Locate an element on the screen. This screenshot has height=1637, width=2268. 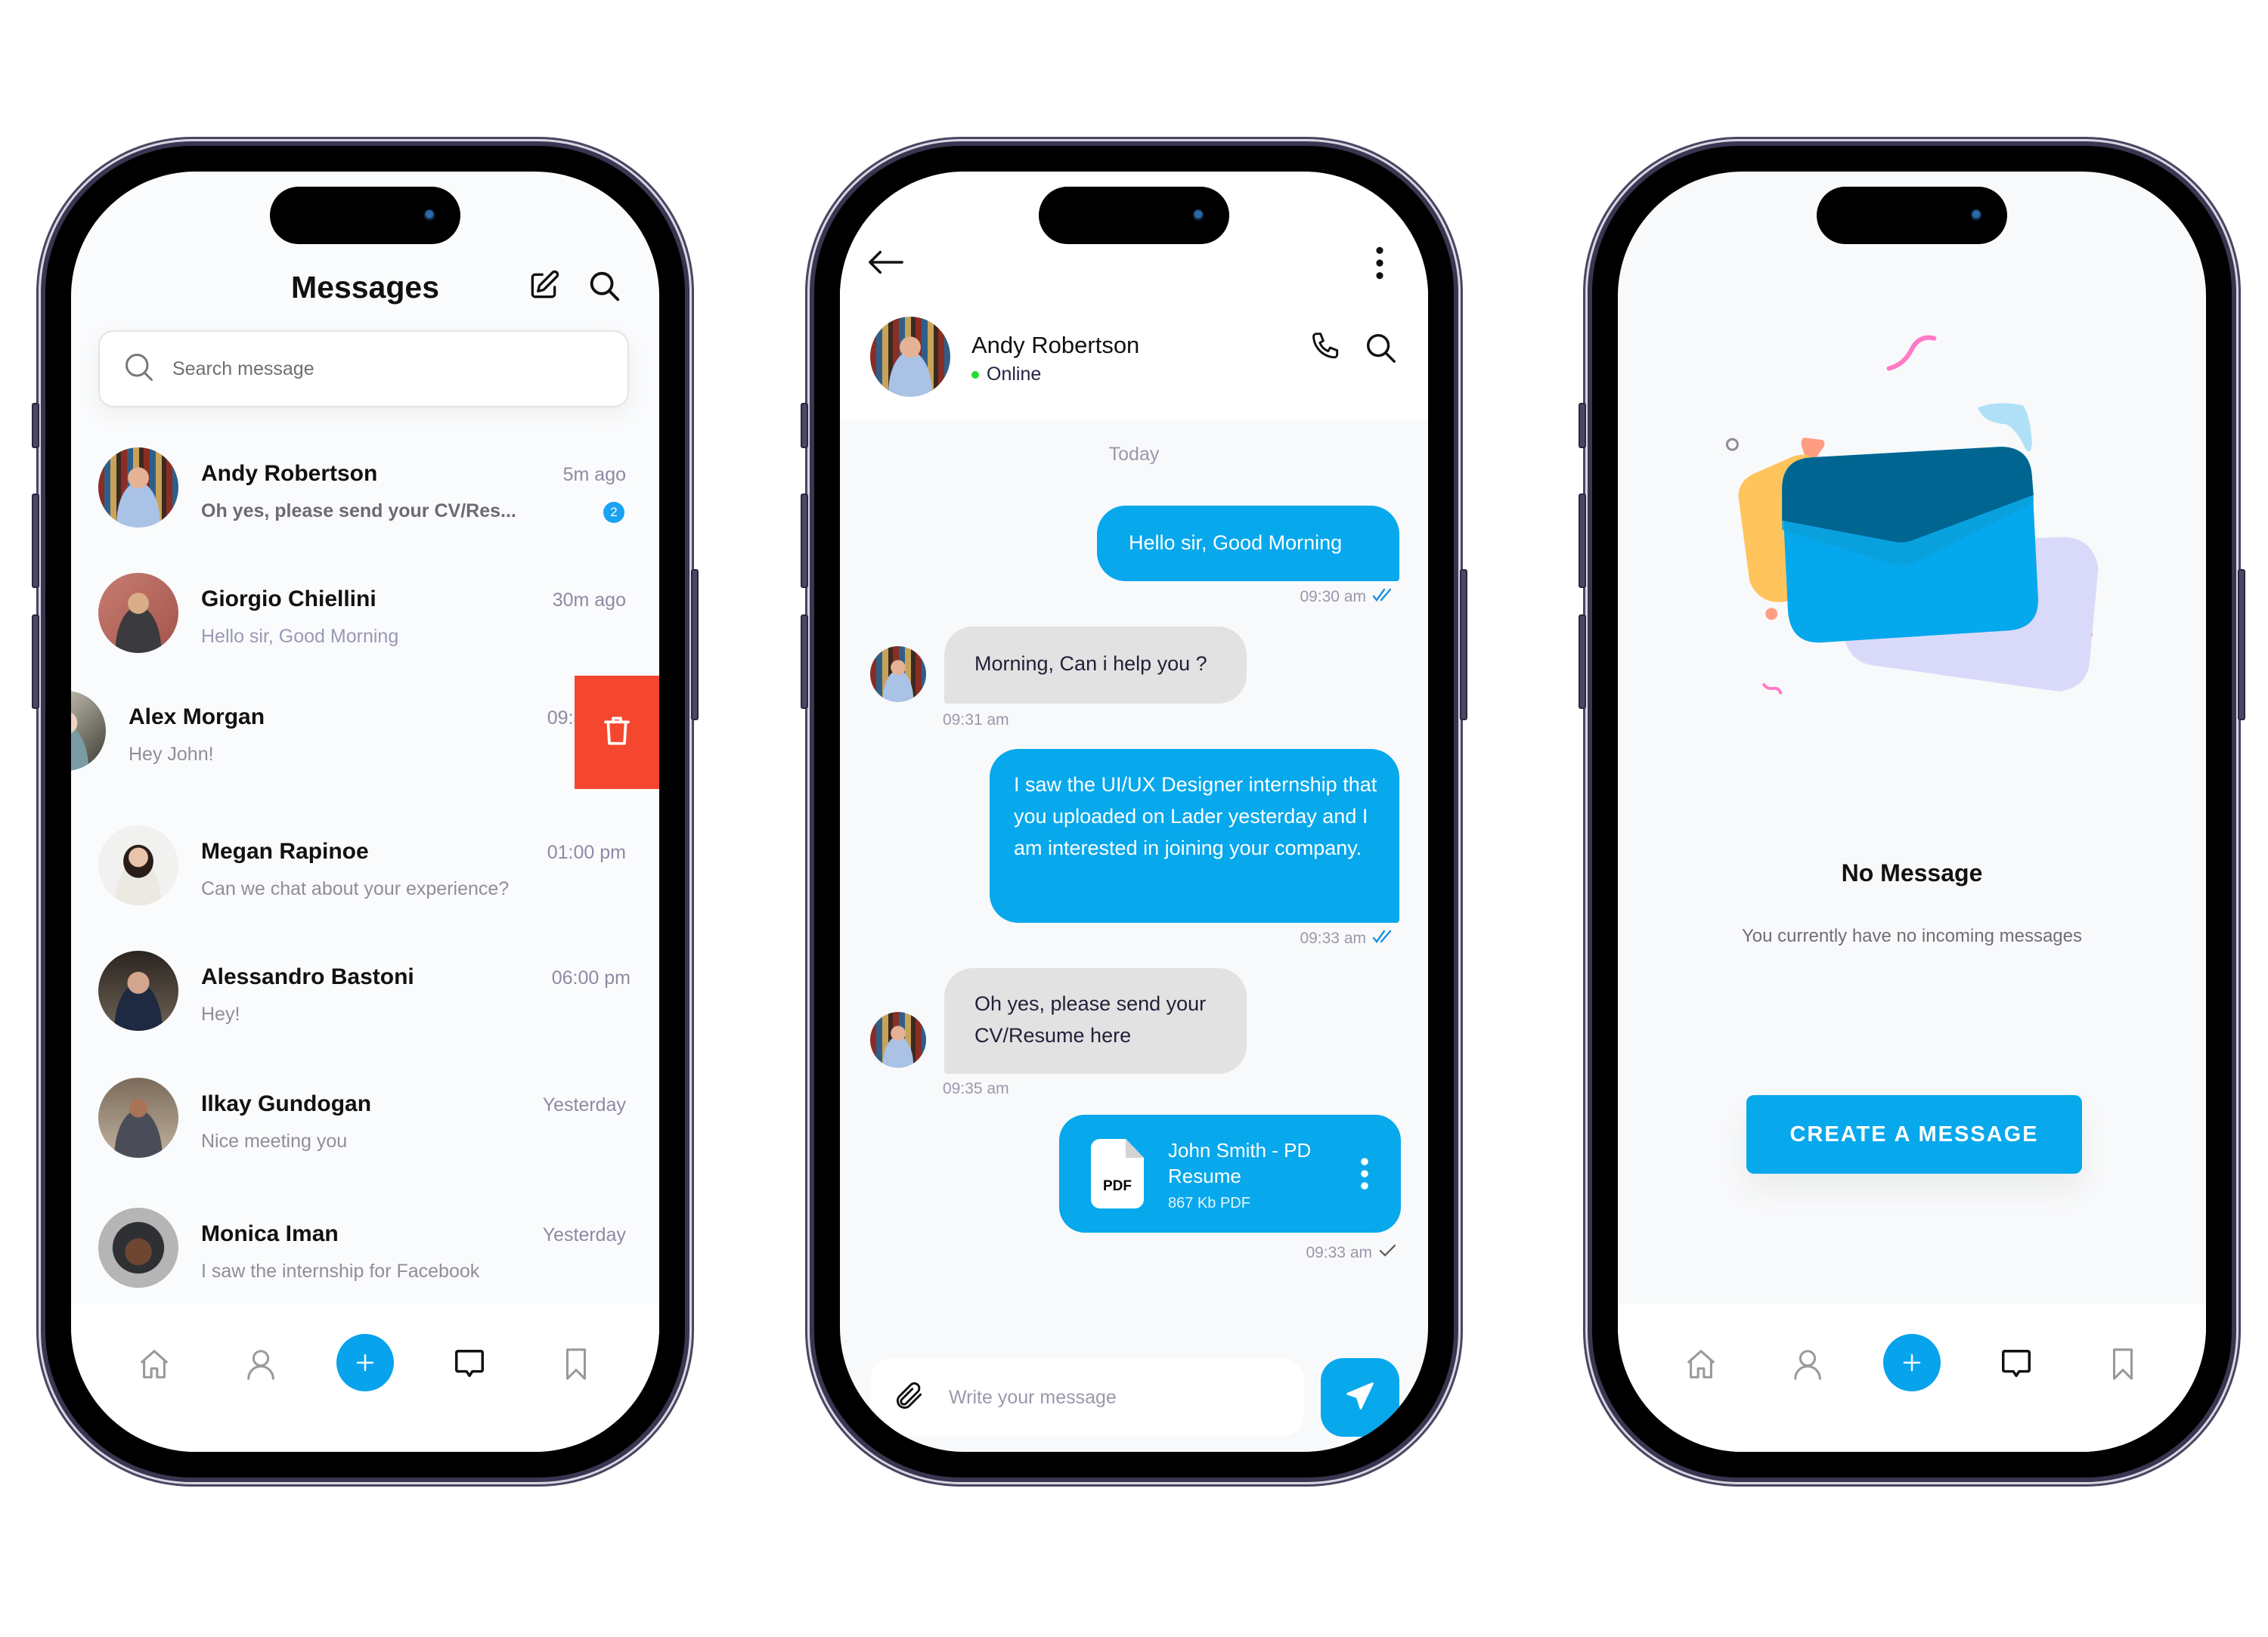
message-preview: Hey! is located at coordinates (221, 1014).